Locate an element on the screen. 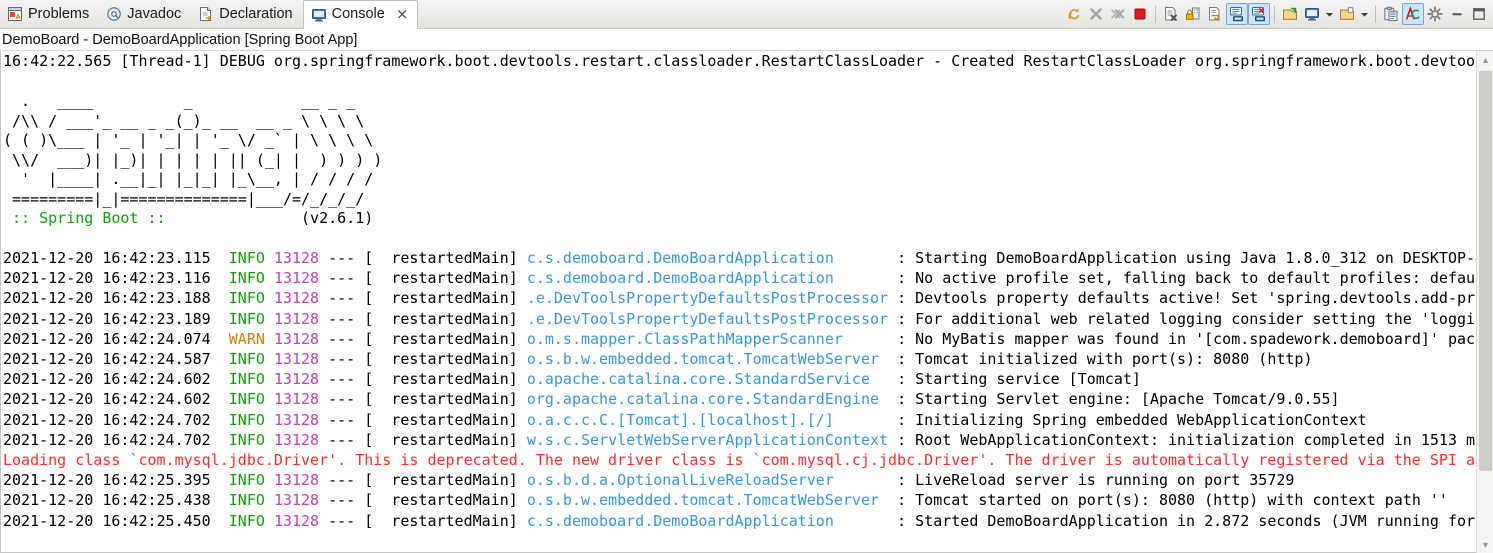  stop-icon is located at coordinates (1140, 14).